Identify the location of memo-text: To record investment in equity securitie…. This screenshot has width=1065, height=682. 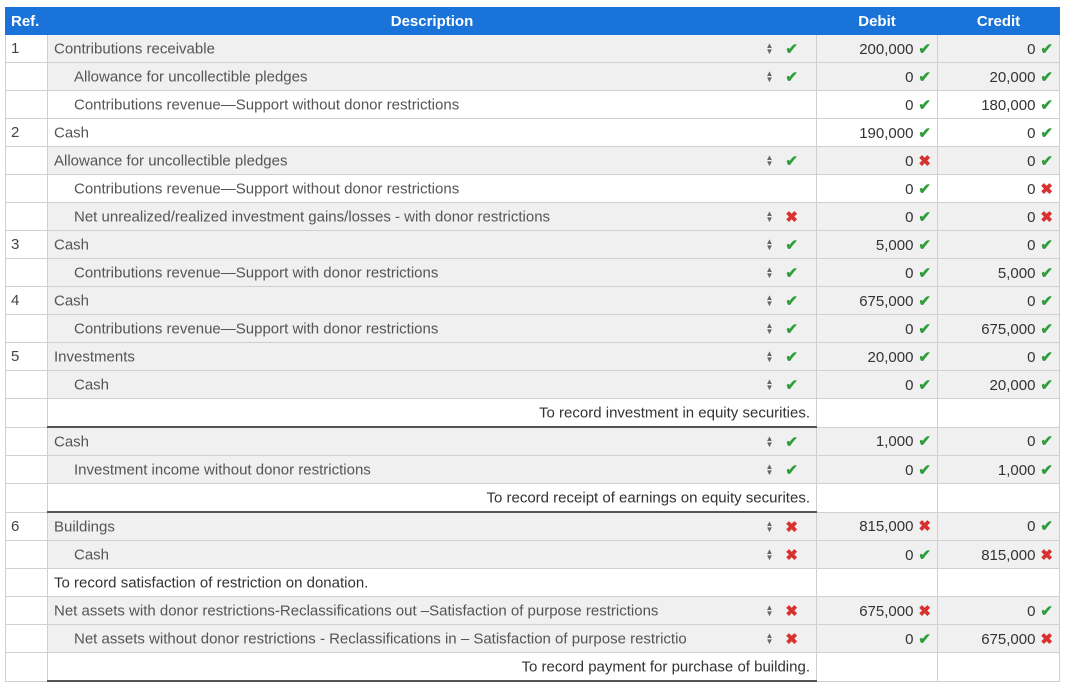
(674, 412).